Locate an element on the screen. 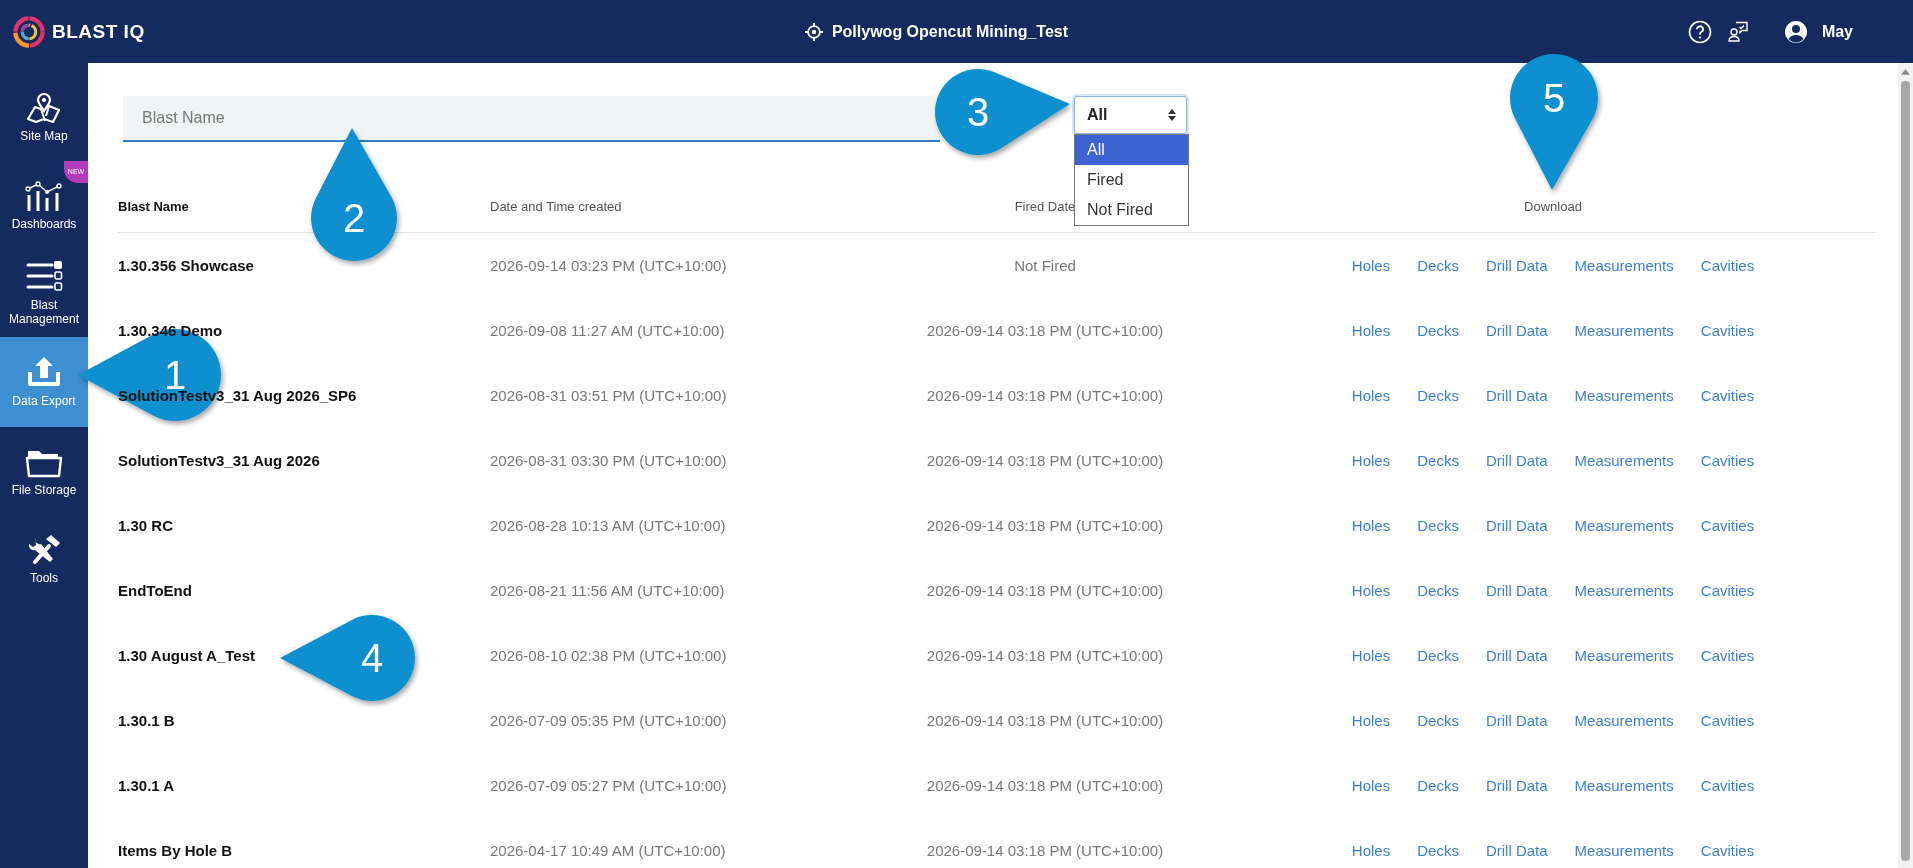  blast-name-cell: 1.30.356 Showcase is located at coordinates (186, 265).